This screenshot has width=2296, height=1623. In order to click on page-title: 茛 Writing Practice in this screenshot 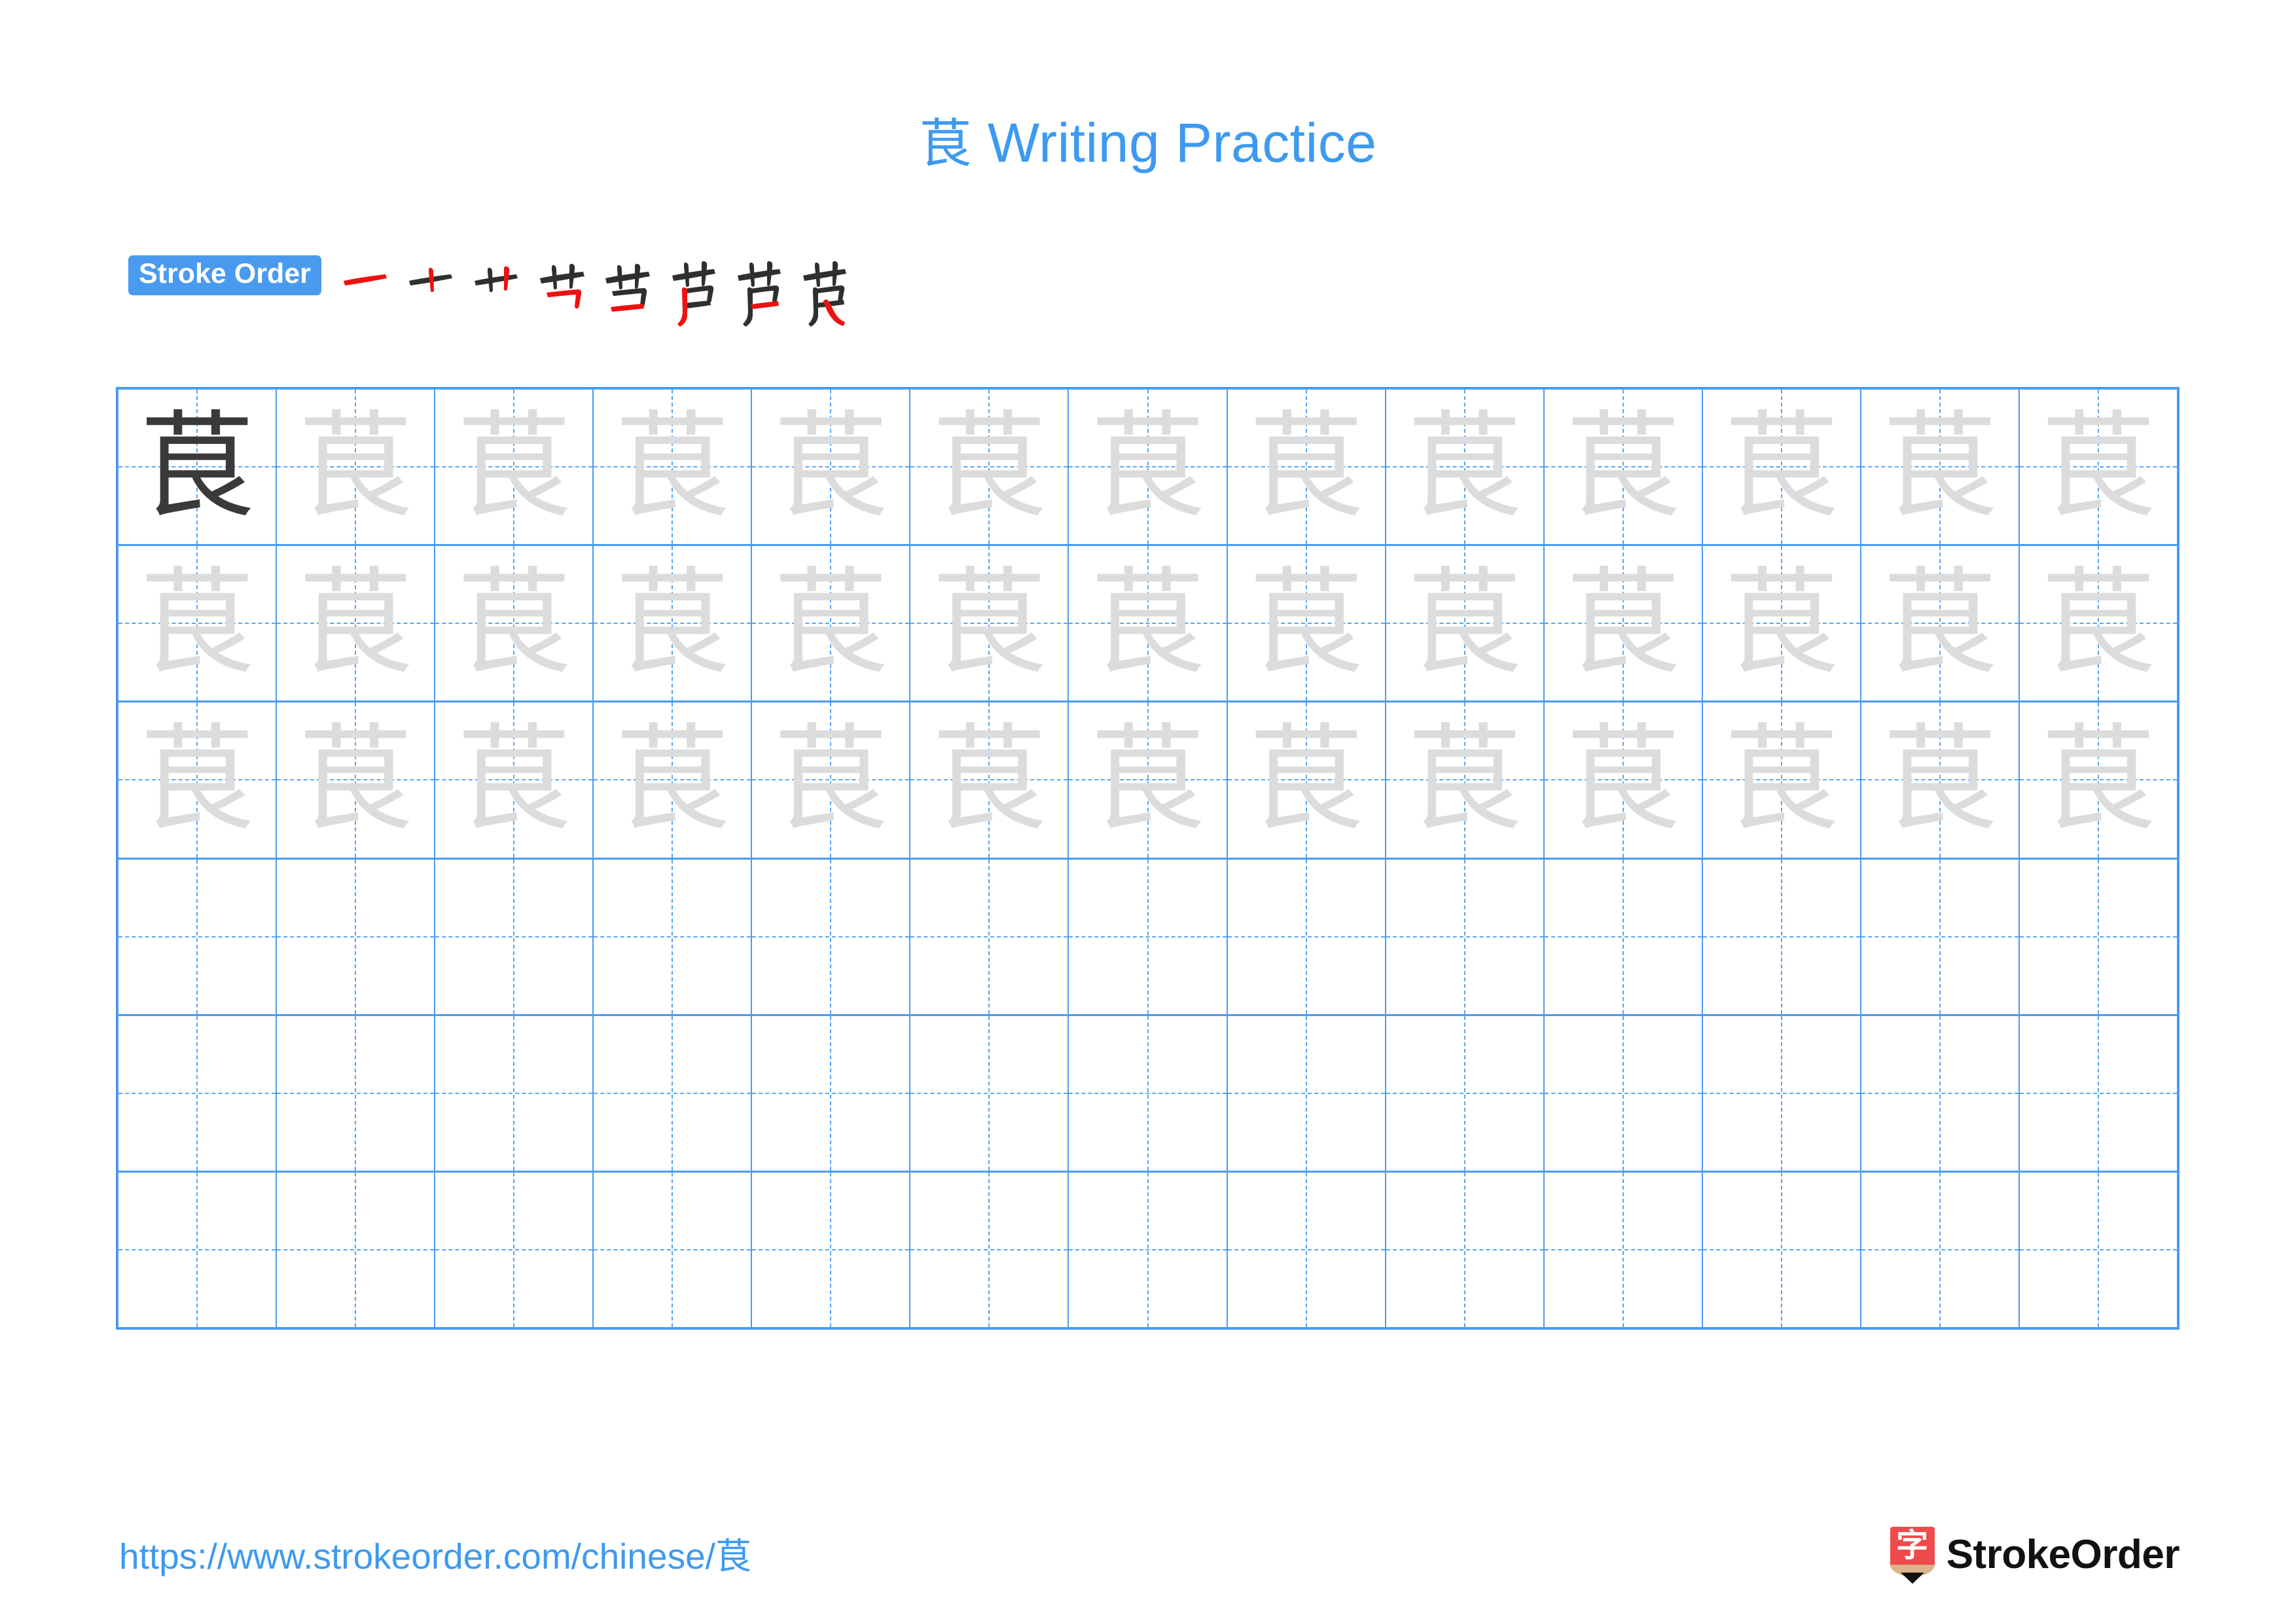, I will do `click(1148, 142)`.